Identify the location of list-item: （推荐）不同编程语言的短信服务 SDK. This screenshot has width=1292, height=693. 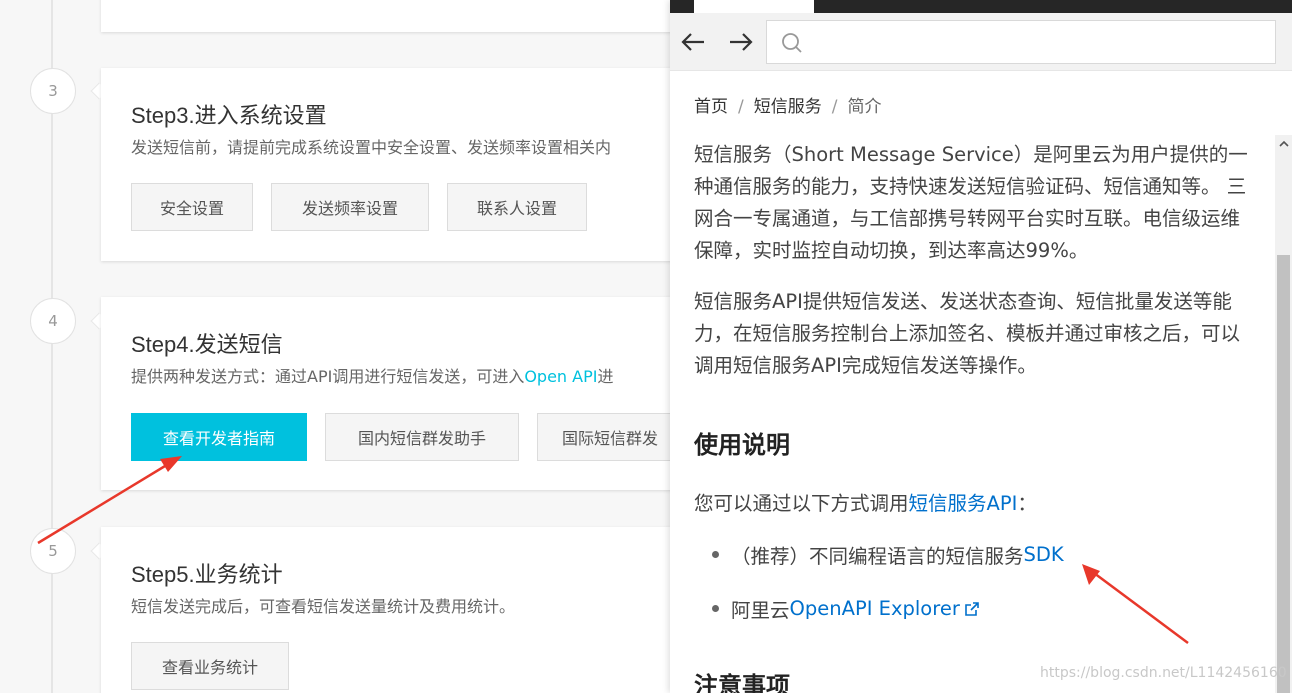
(888, 554).